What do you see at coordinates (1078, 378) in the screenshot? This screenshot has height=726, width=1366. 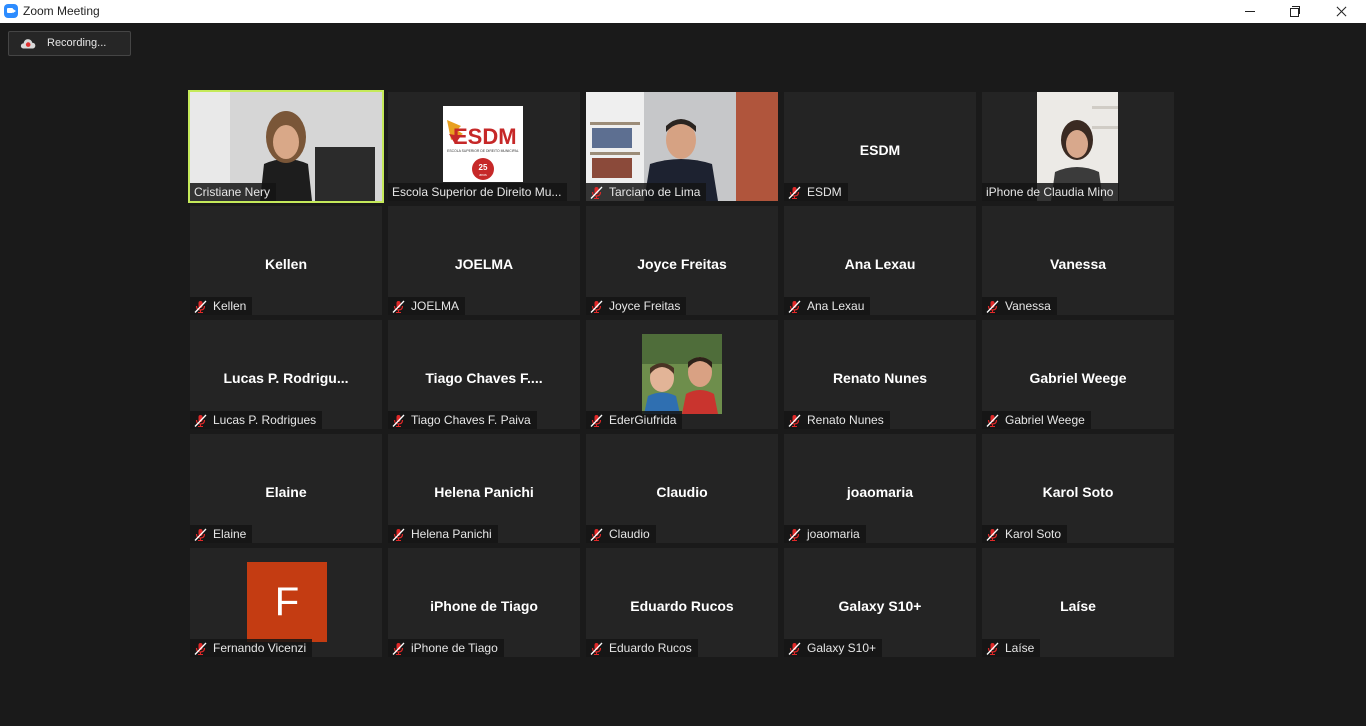 I see `participant-display-name: Gabriel Weege` at bounding box center [1078, 378].